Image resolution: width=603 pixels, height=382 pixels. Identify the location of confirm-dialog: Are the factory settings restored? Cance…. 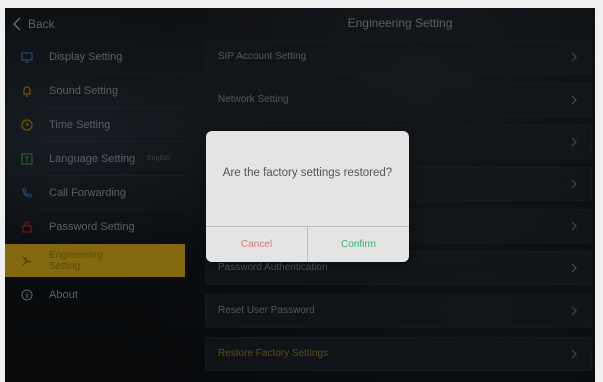
(307, 196).